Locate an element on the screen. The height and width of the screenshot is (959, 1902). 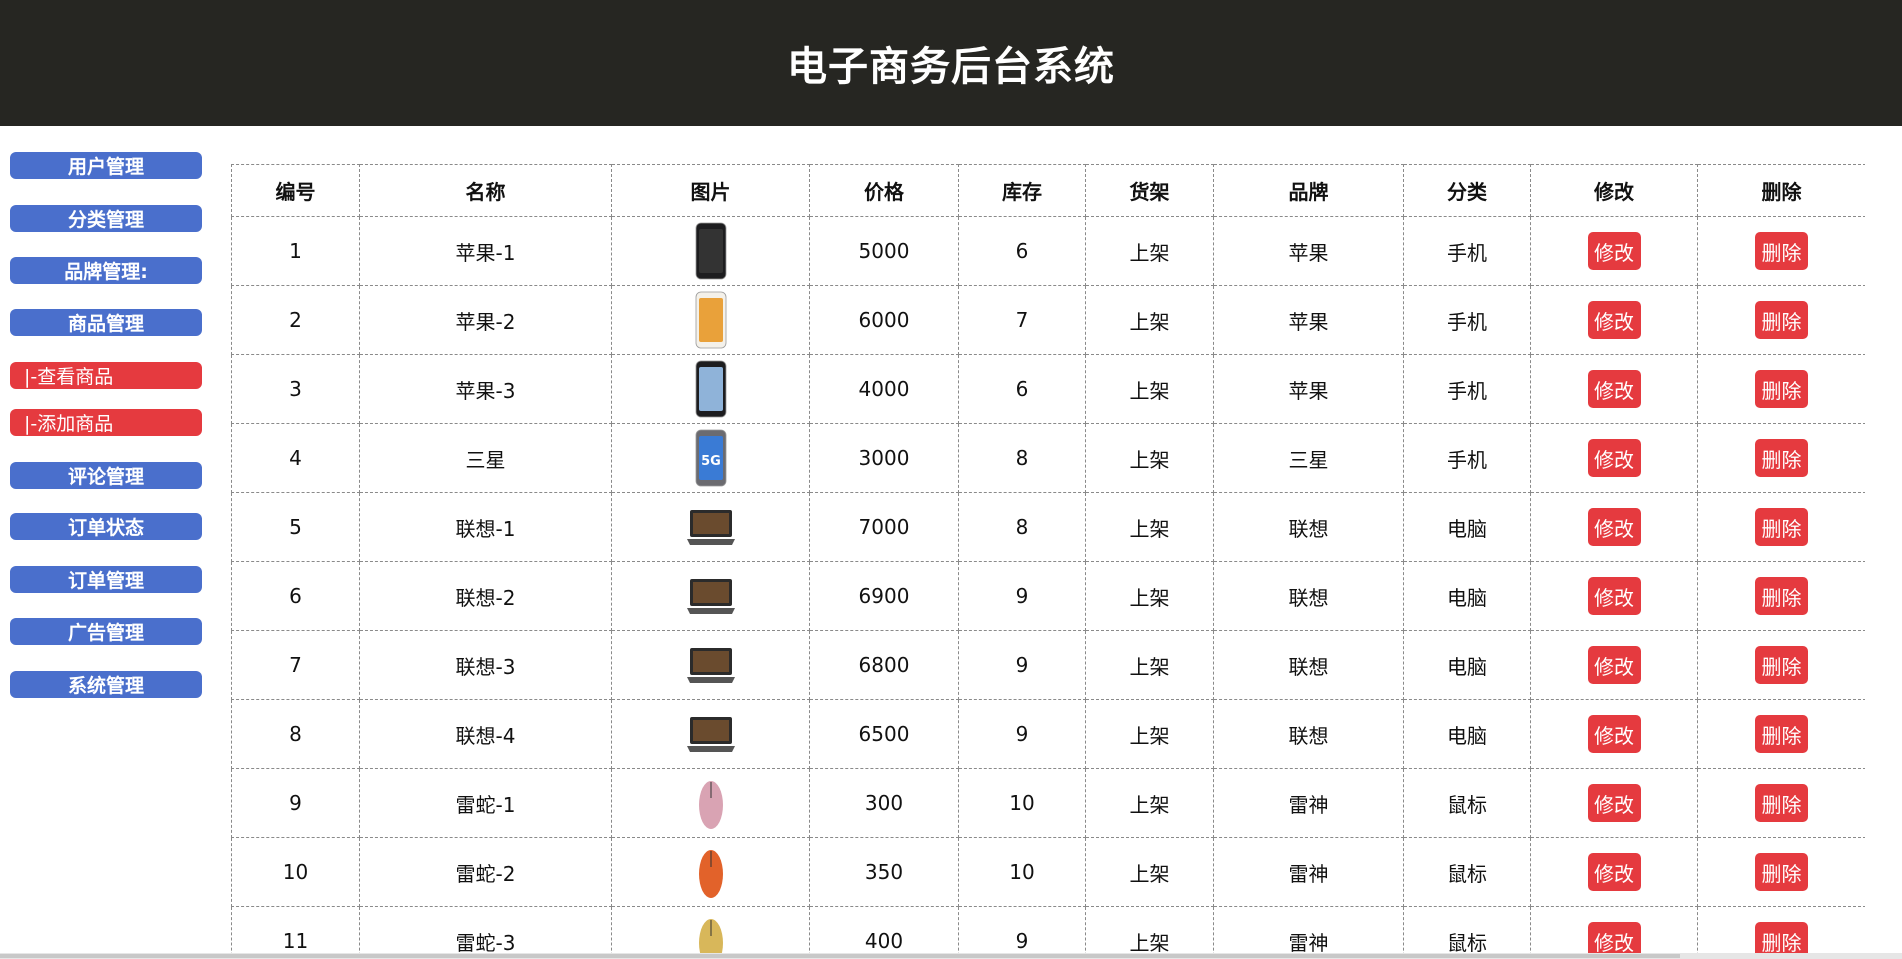
sidebar-item-6: |-添加商品 is located at coordinates (106, 422).